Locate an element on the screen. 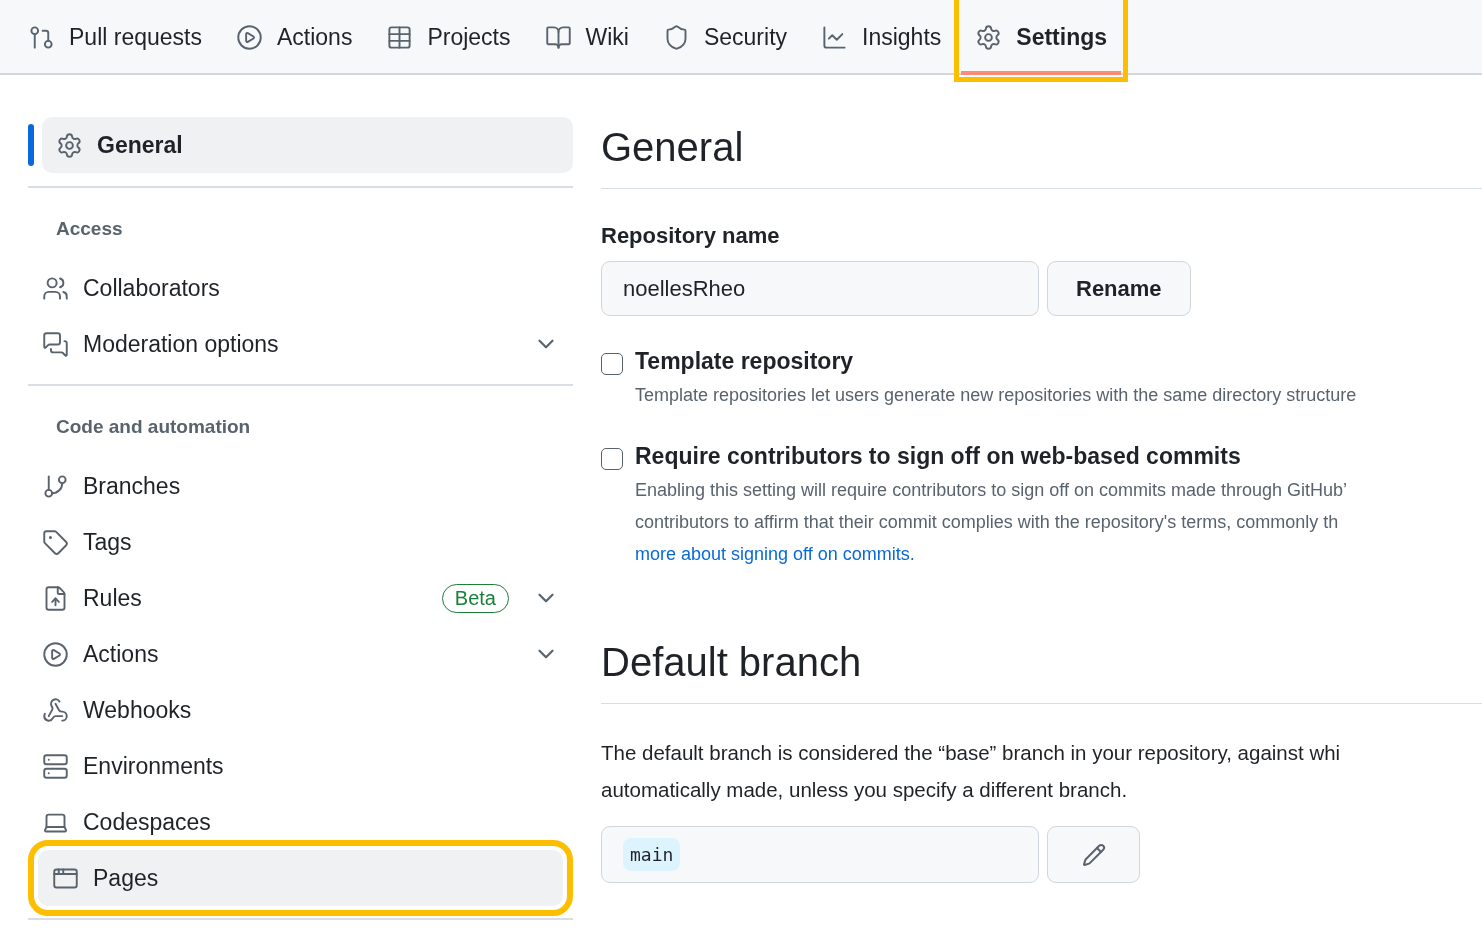  branch-icon is located at coordinates (55, 486).